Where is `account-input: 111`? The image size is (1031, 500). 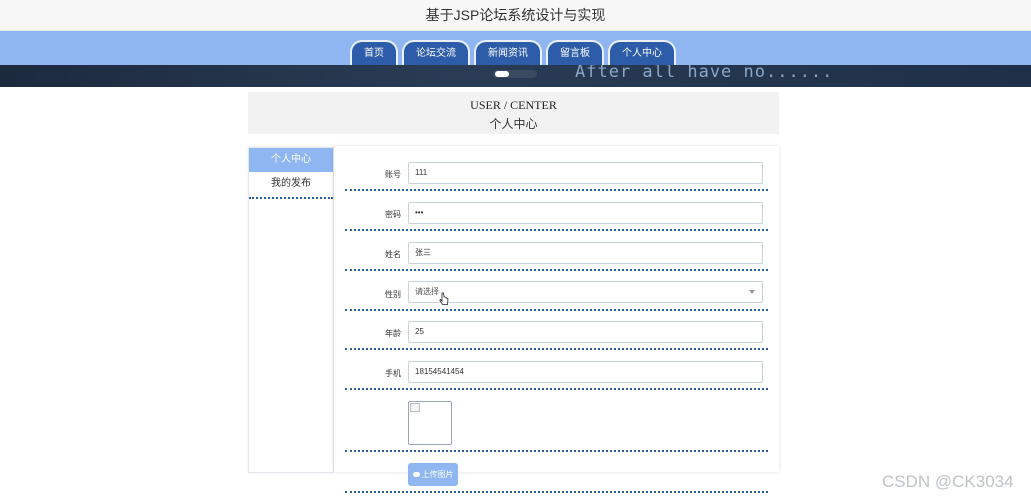
account-input: 111 is located at coordinates (585, 173).